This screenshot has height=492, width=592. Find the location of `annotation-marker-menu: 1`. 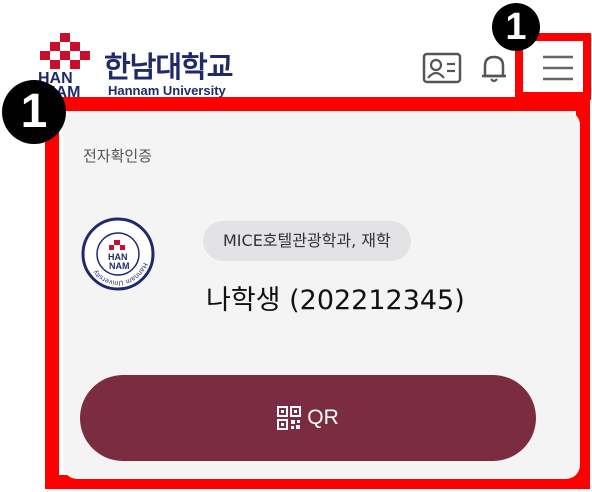

annotation-marker-menu: 1 is located at coordinates (516, 27).